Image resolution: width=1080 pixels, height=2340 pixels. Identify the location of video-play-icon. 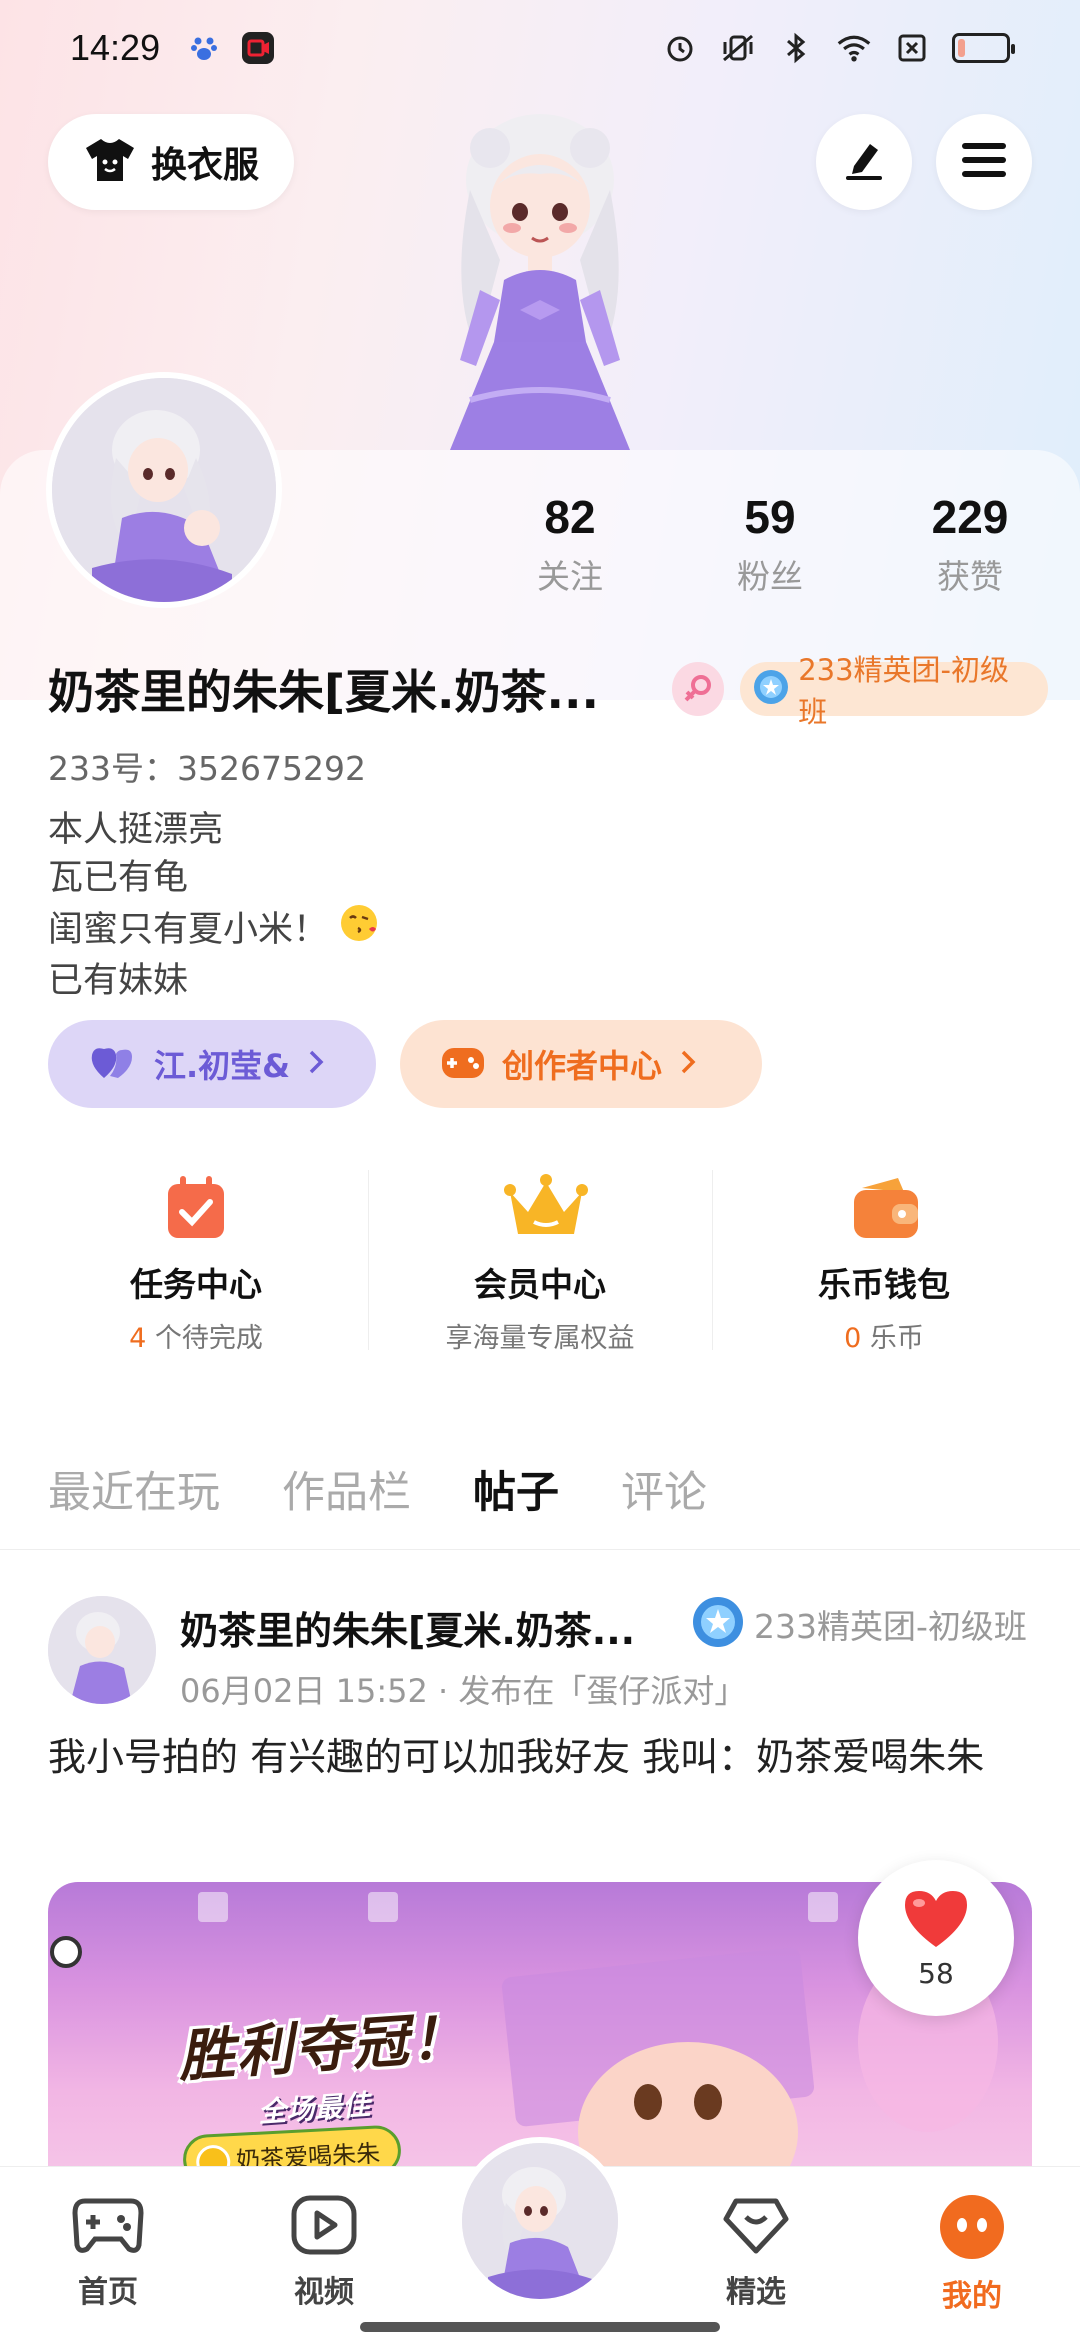
(324, 2227).